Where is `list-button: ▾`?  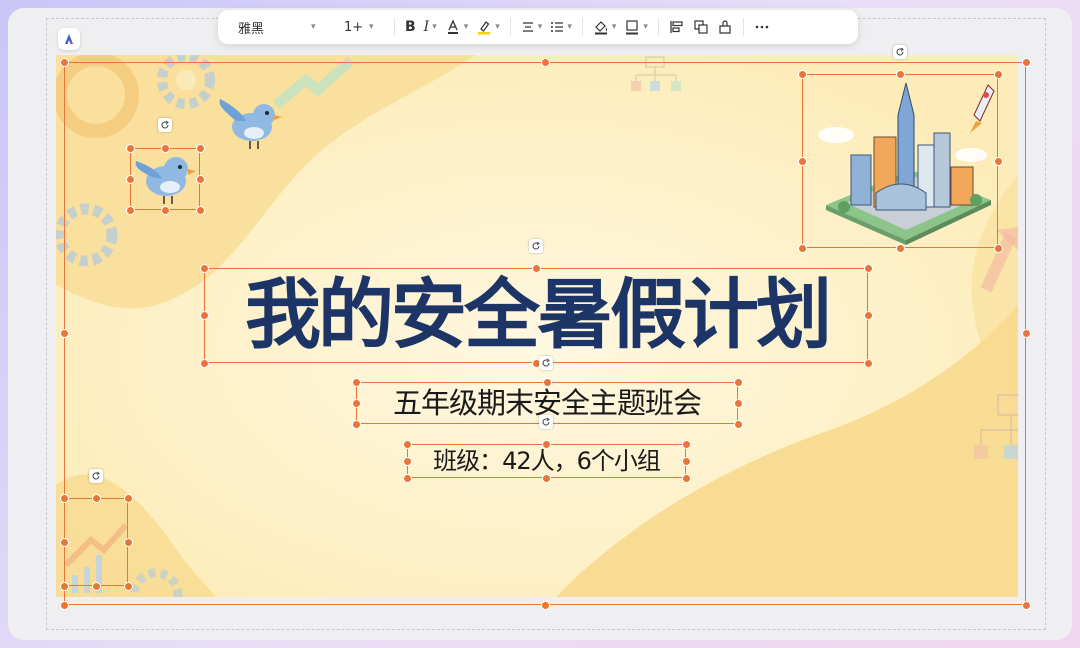 list-button: ▾ is located at coordinates (561, 27).